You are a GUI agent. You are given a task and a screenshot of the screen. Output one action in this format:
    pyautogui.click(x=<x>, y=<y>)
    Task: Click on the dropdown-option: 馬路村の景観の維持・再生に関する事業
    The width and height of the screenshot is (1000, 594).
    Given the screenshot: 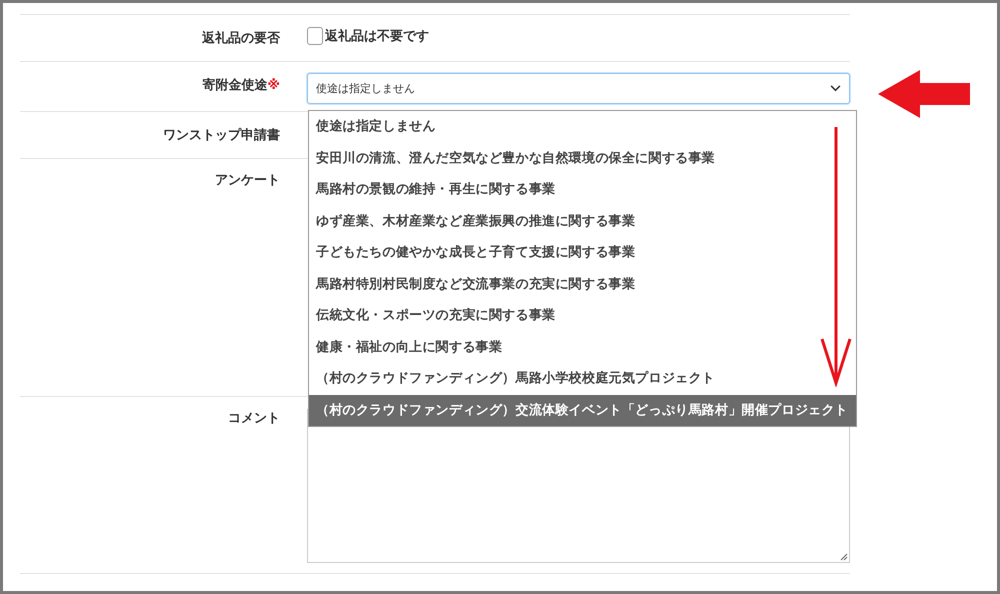 What is the action you would take?
    pyautogui.click(x=582, y=190)
    